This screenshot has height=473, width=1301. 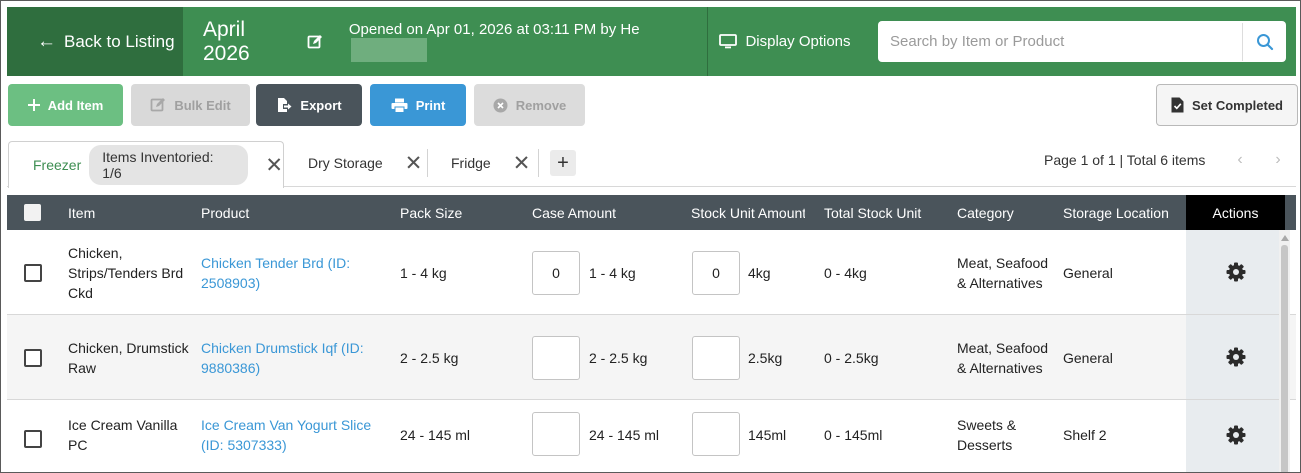 What do you see at coordinates (33, 105) in the screenshot?
I see `plus-icon` at bounding box center [33, 105].